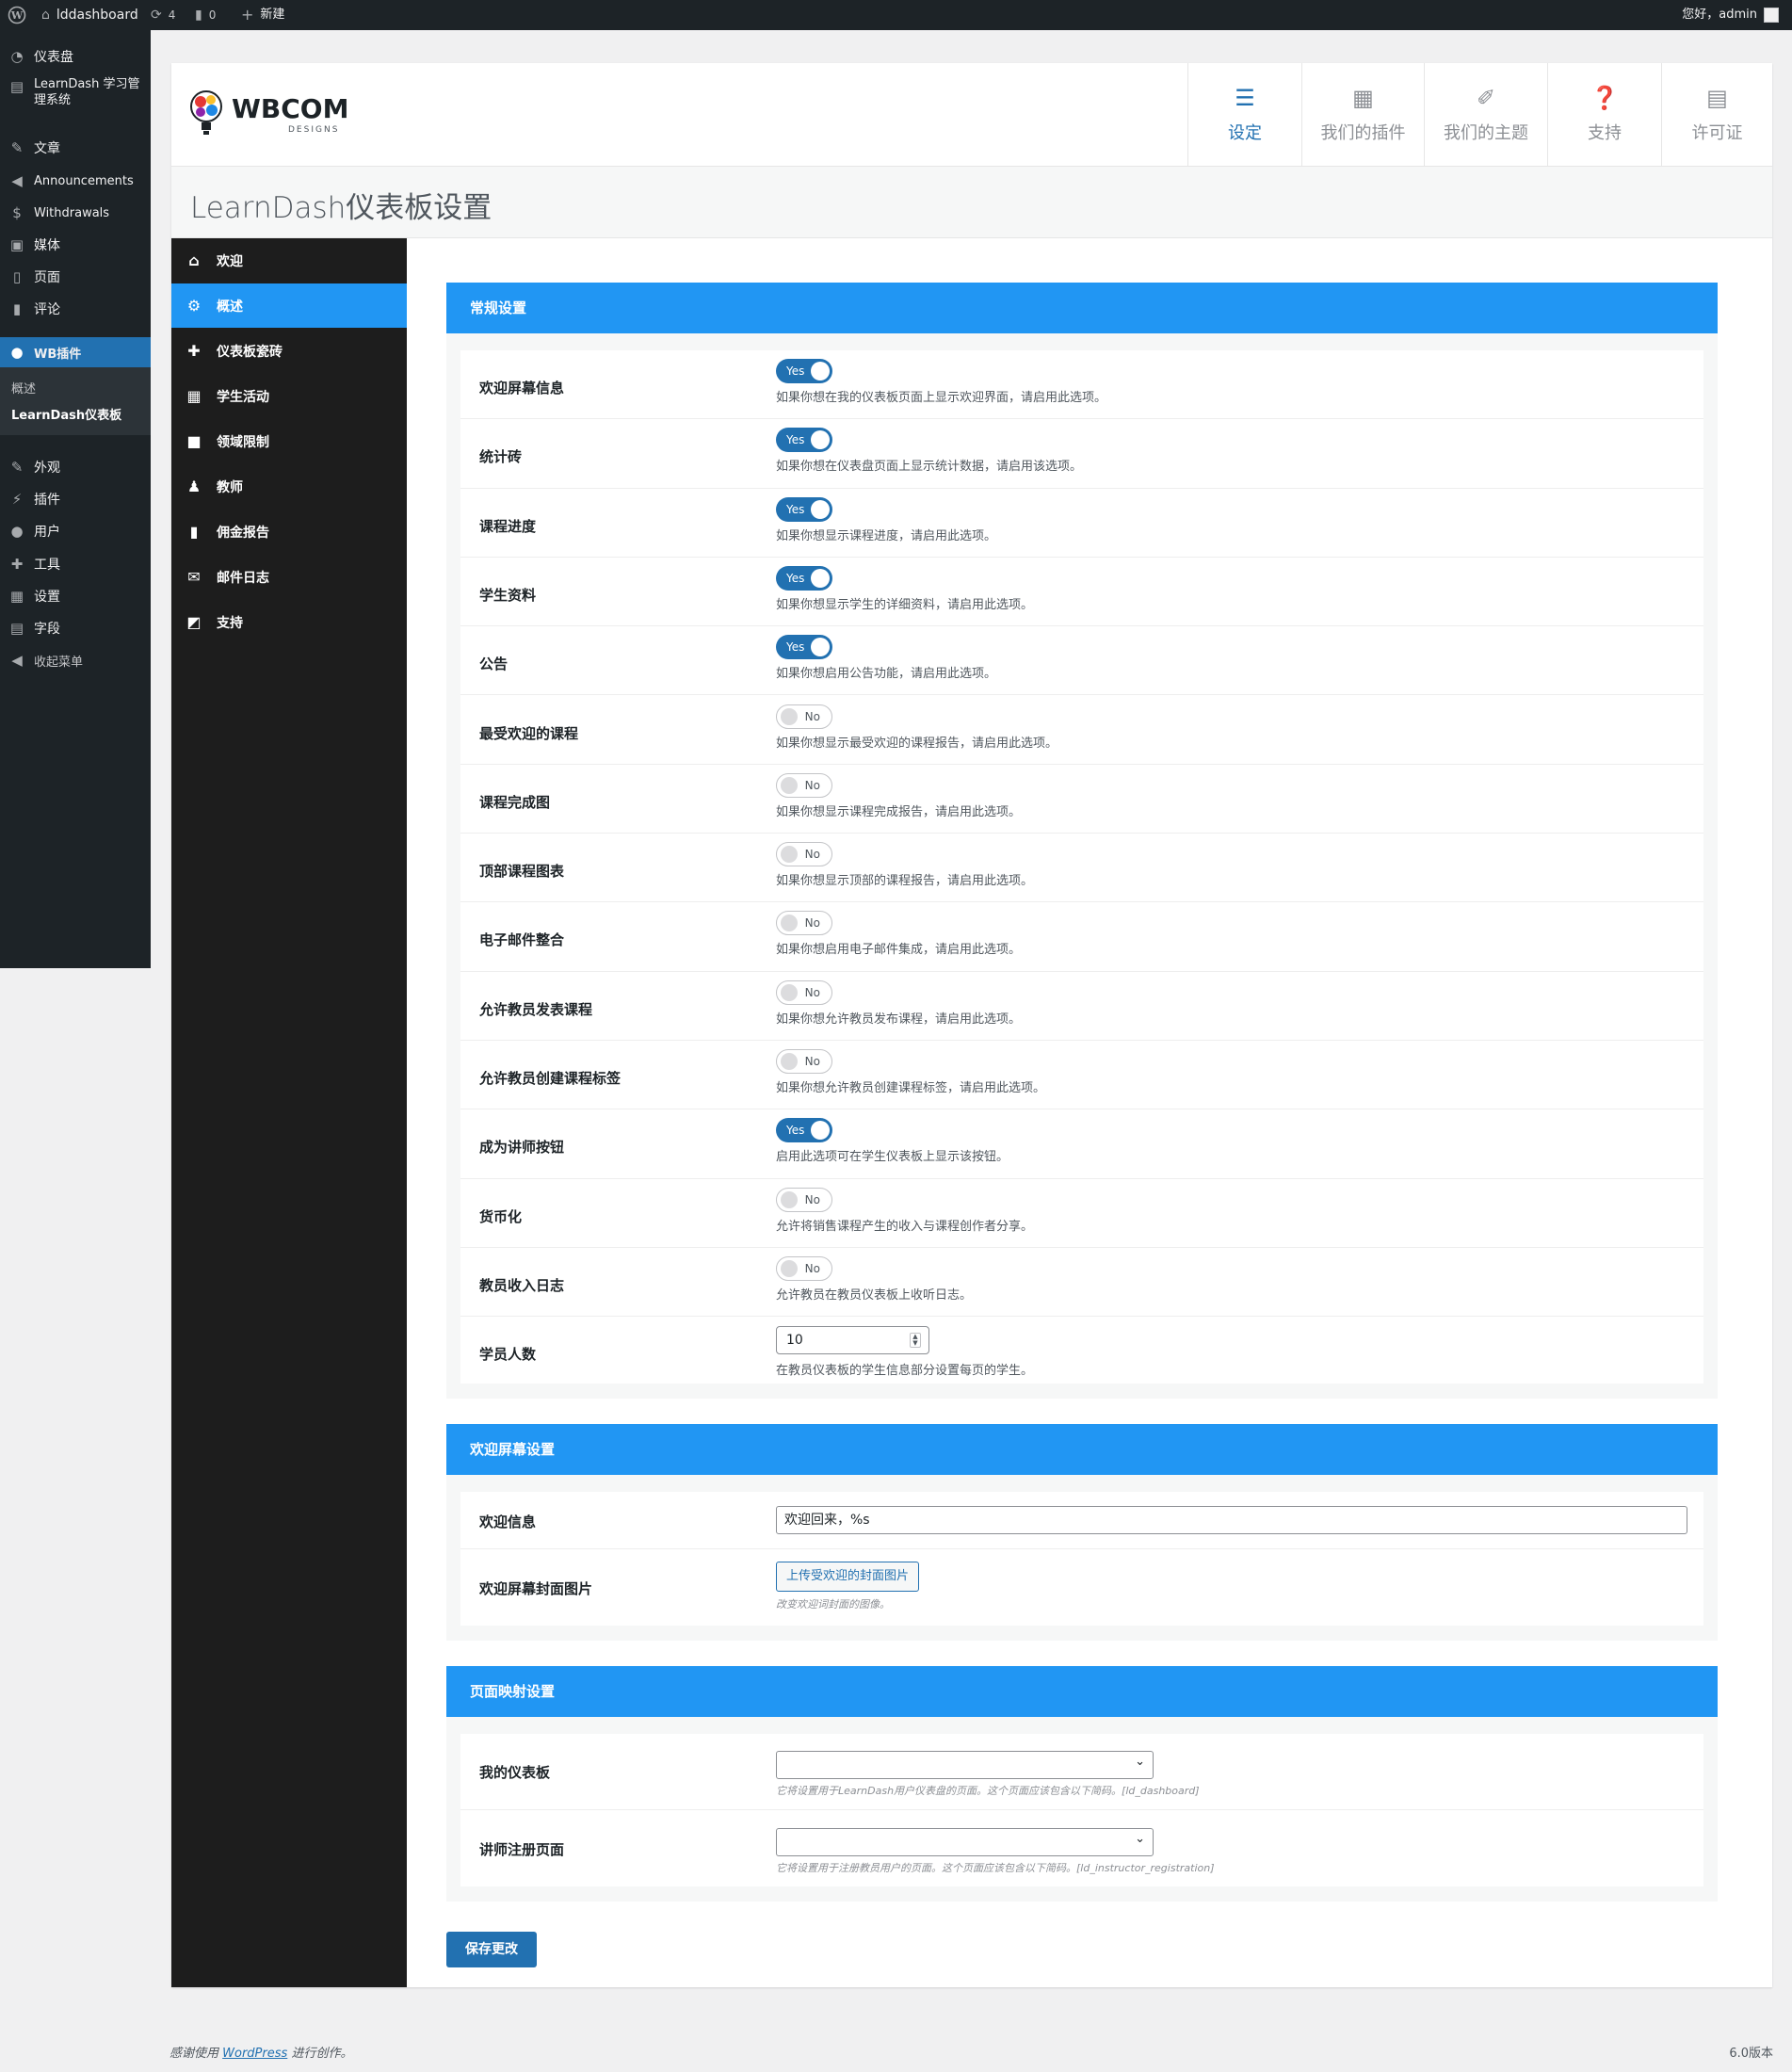 This screenshot has height=2072, width=1792. I want to click on nav-dashboard-tiles: ✚ 仪表板瓷砖, so click(289, 351).